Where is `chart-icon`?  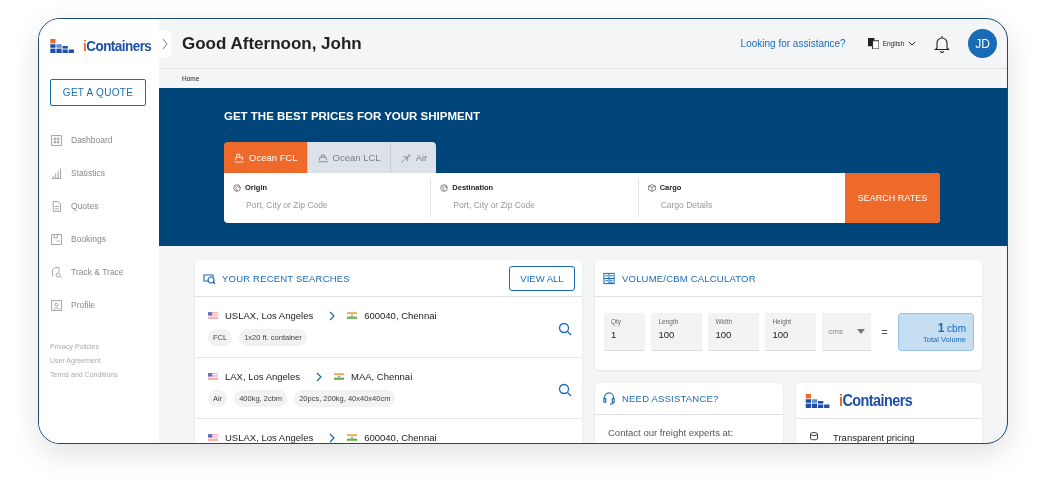
chart-icon is located at coordinates (56, 173).